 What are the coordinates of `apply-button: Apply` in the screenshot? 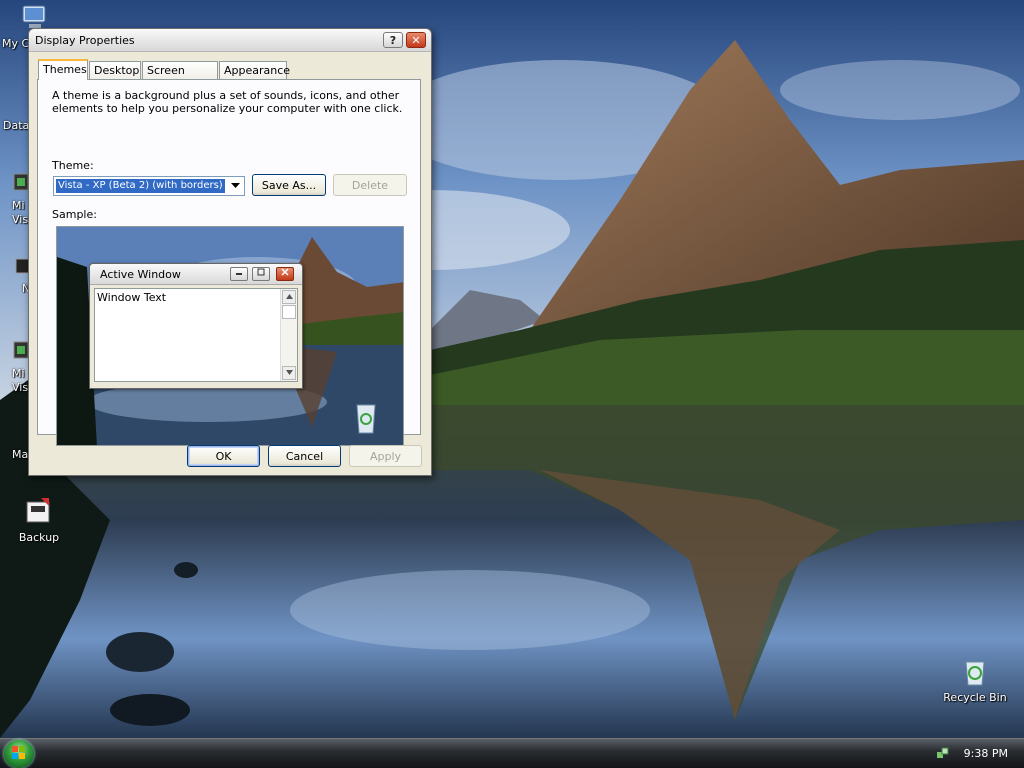 It's located at (385, 456).